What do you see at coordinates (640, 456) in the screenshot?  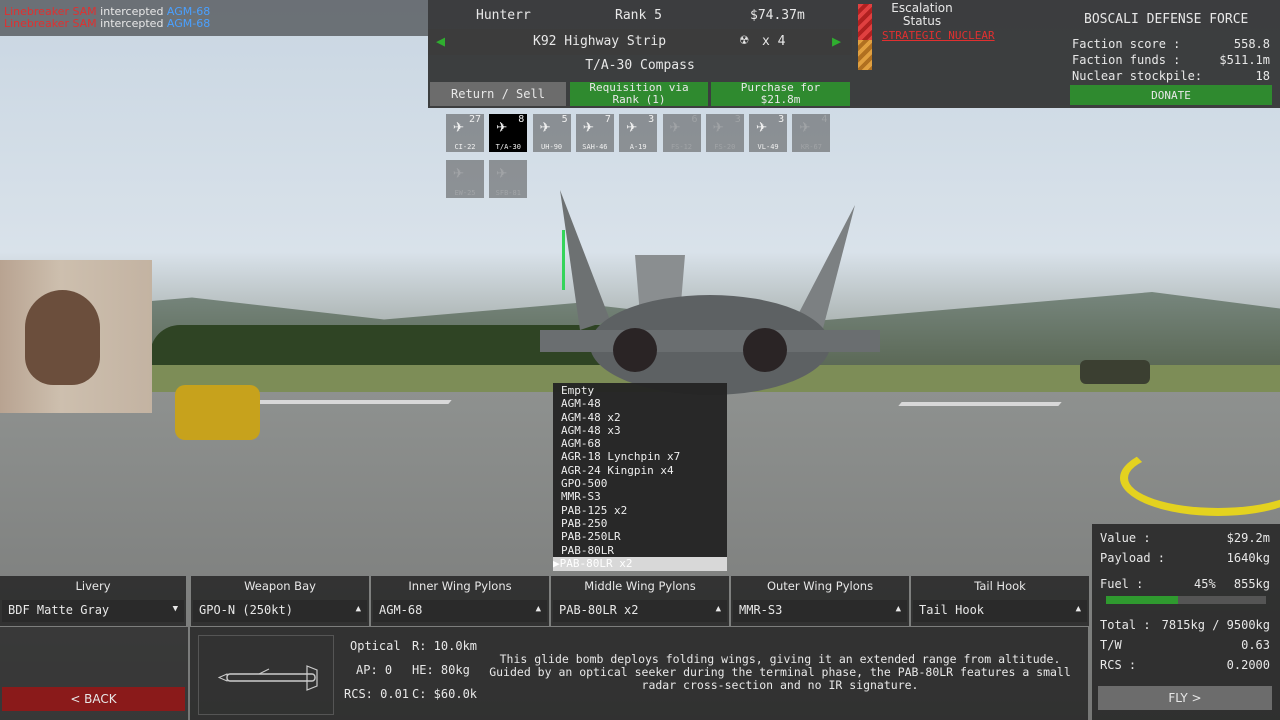 I see `dropdown-option: AGR-18 Lynchpin x7` at bounding box center [640, 456].